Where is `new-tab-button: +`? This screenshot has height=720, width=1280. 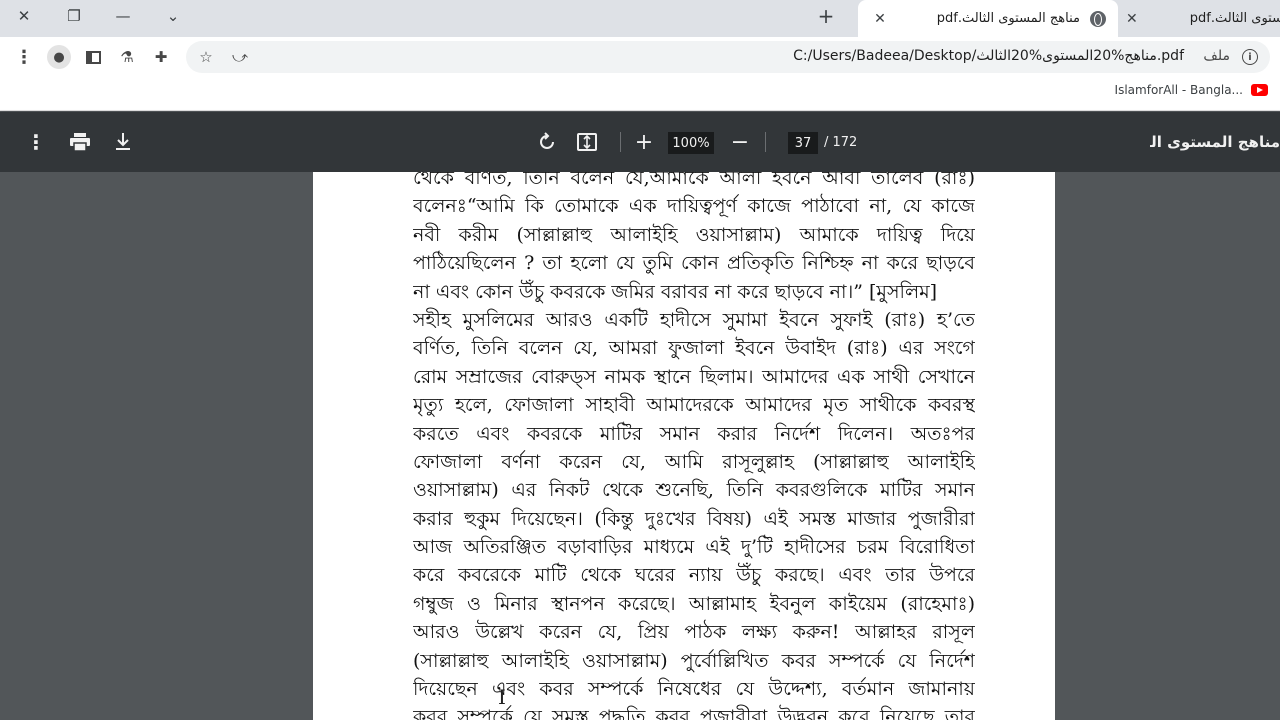
new-tab-button: + is located at coordinates (826, 16).